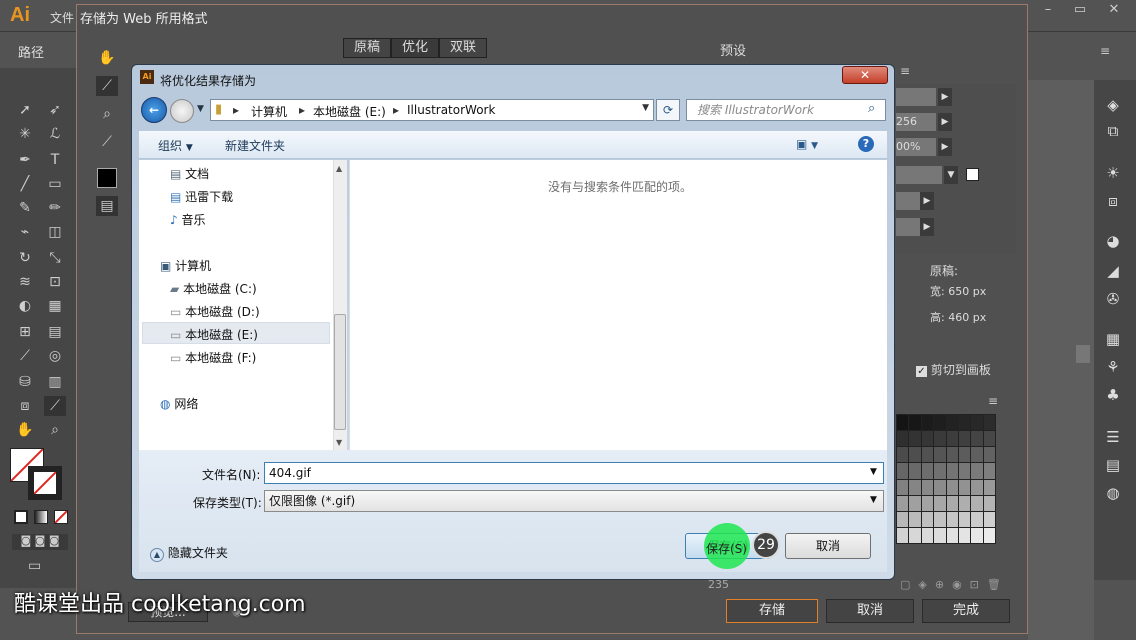  Describe the element at coordinates (188, 219) in the screenshot. I see `nav-item-music: ♪ 音乐` at that location.